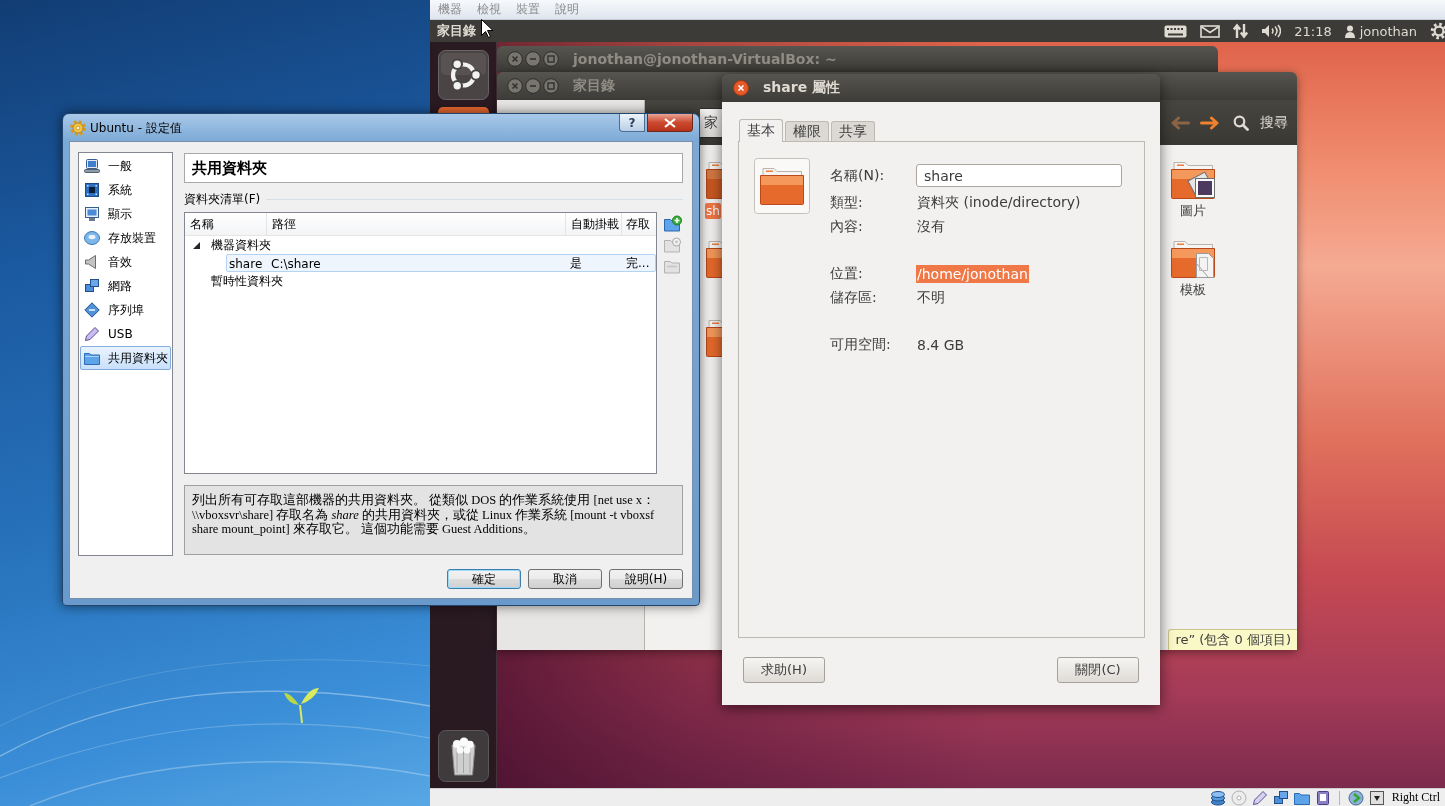 This screenshot has width=1445, height=806. What do you see at coordinates (92, 214) in the screenshot?
I see `monitor-icon` at bounding box center [92, 214].